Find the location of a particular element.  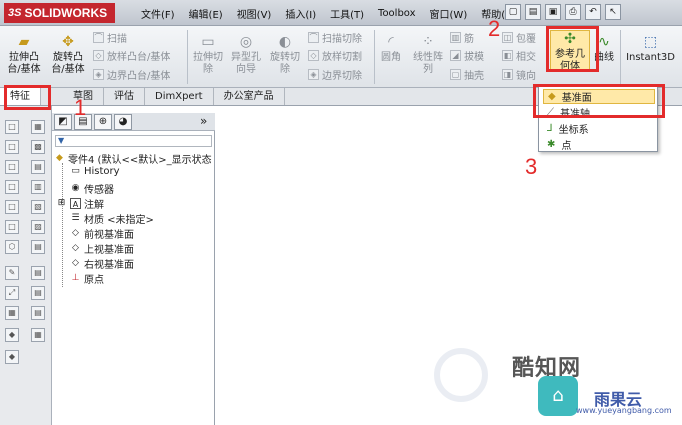

print-icon: ⎙ is located at coordinates (573, 12).